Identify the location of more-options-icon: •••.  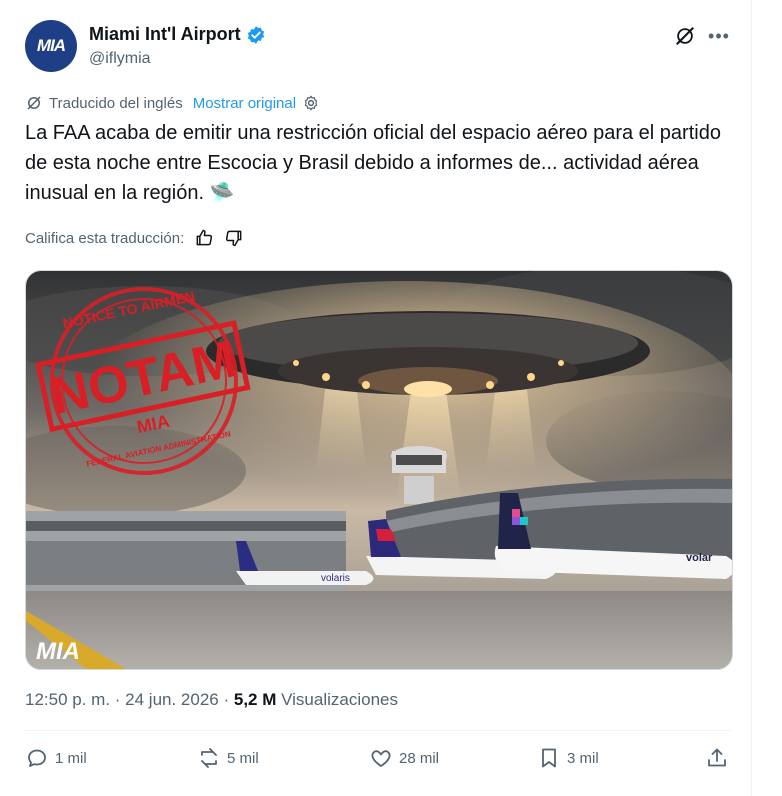
(719, 36).